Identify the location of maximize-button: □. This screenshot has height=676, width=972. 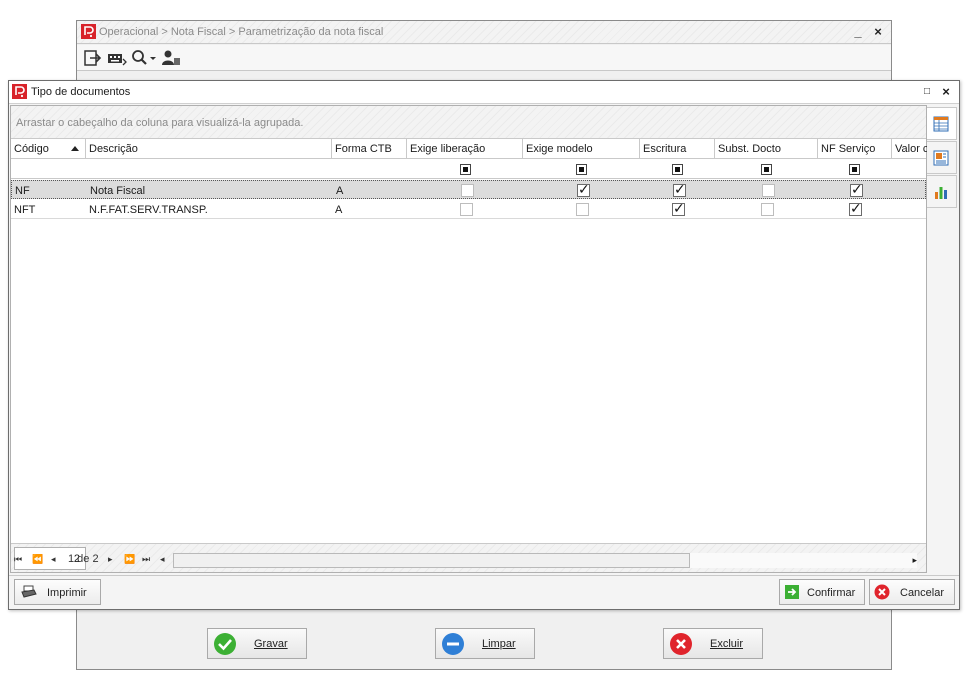
(927, 92).